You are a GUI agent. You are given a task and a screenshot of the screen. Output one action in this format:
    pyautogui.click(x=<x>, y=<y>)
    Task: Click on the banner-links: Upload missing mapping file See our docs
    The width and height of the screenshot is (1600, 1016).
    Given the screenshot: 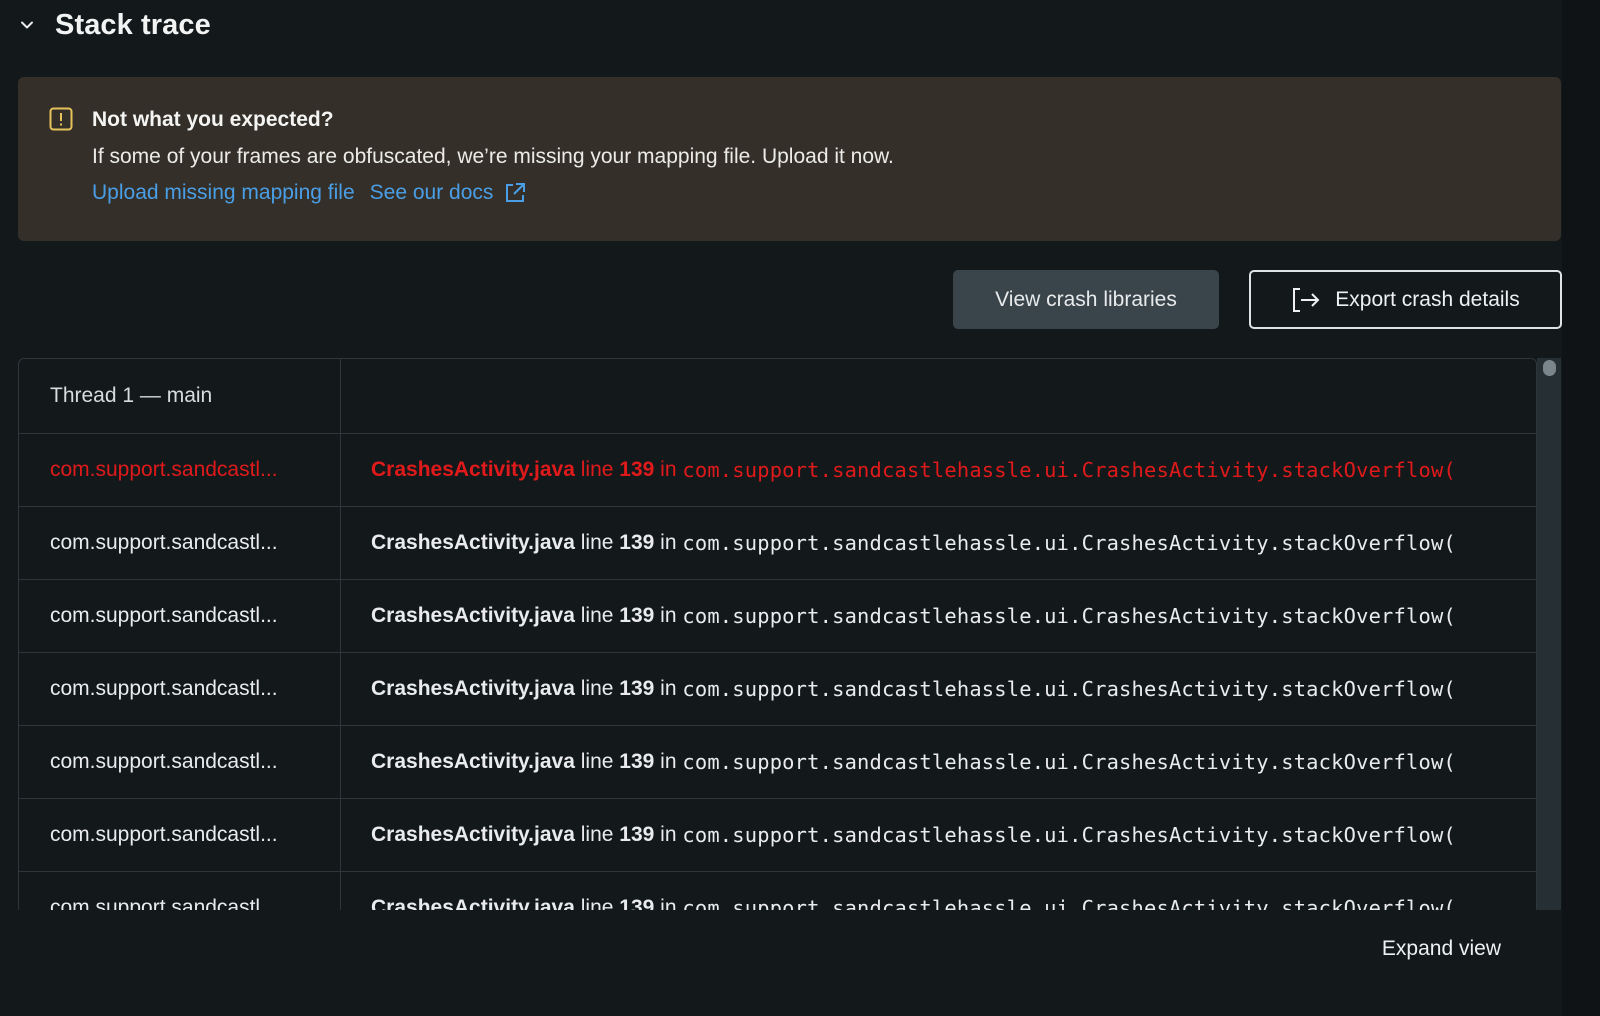 What is the action you would take?
    pyautogui.click(x=309, y=193)
    